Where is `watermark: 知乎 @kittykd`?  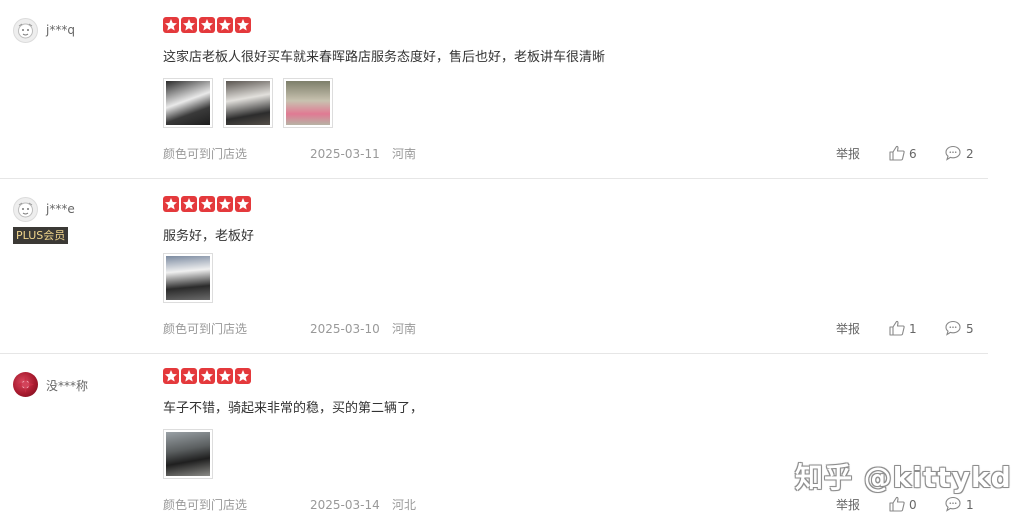
watermark: 知乎 @kittykd is located at coordinates (903, 477).